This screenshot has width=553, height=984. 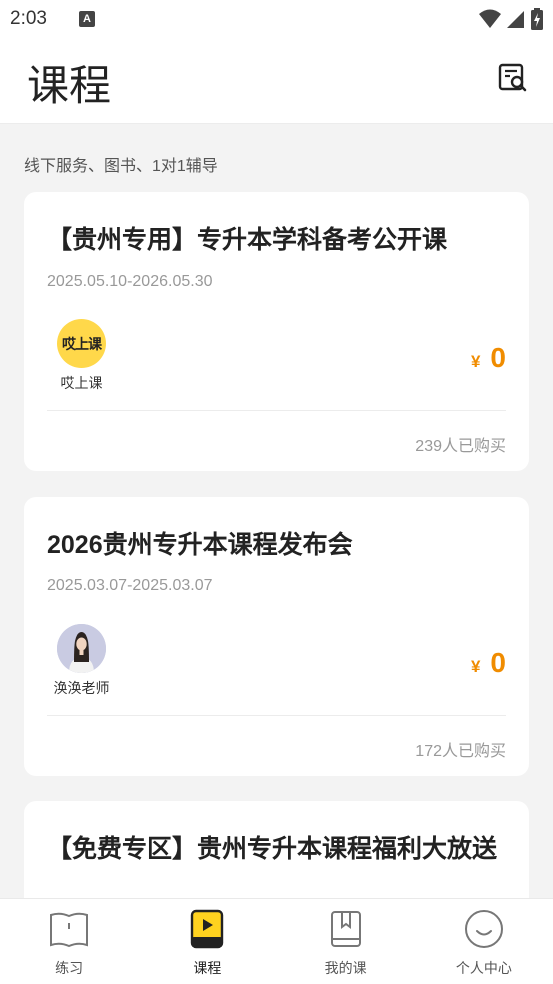 What do you see at coordinates (207, 968) in the screenshot?
I see `tab-label: 课程` at bounding box center [207, 968].